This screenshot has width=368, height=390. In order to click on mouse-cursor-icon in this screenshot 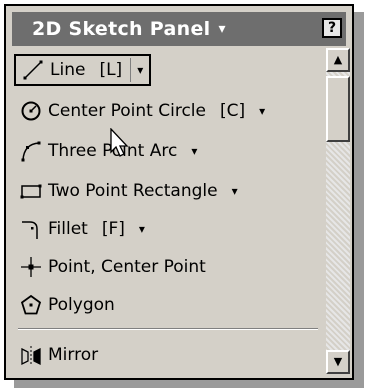, I will do `click(119, 142)`.